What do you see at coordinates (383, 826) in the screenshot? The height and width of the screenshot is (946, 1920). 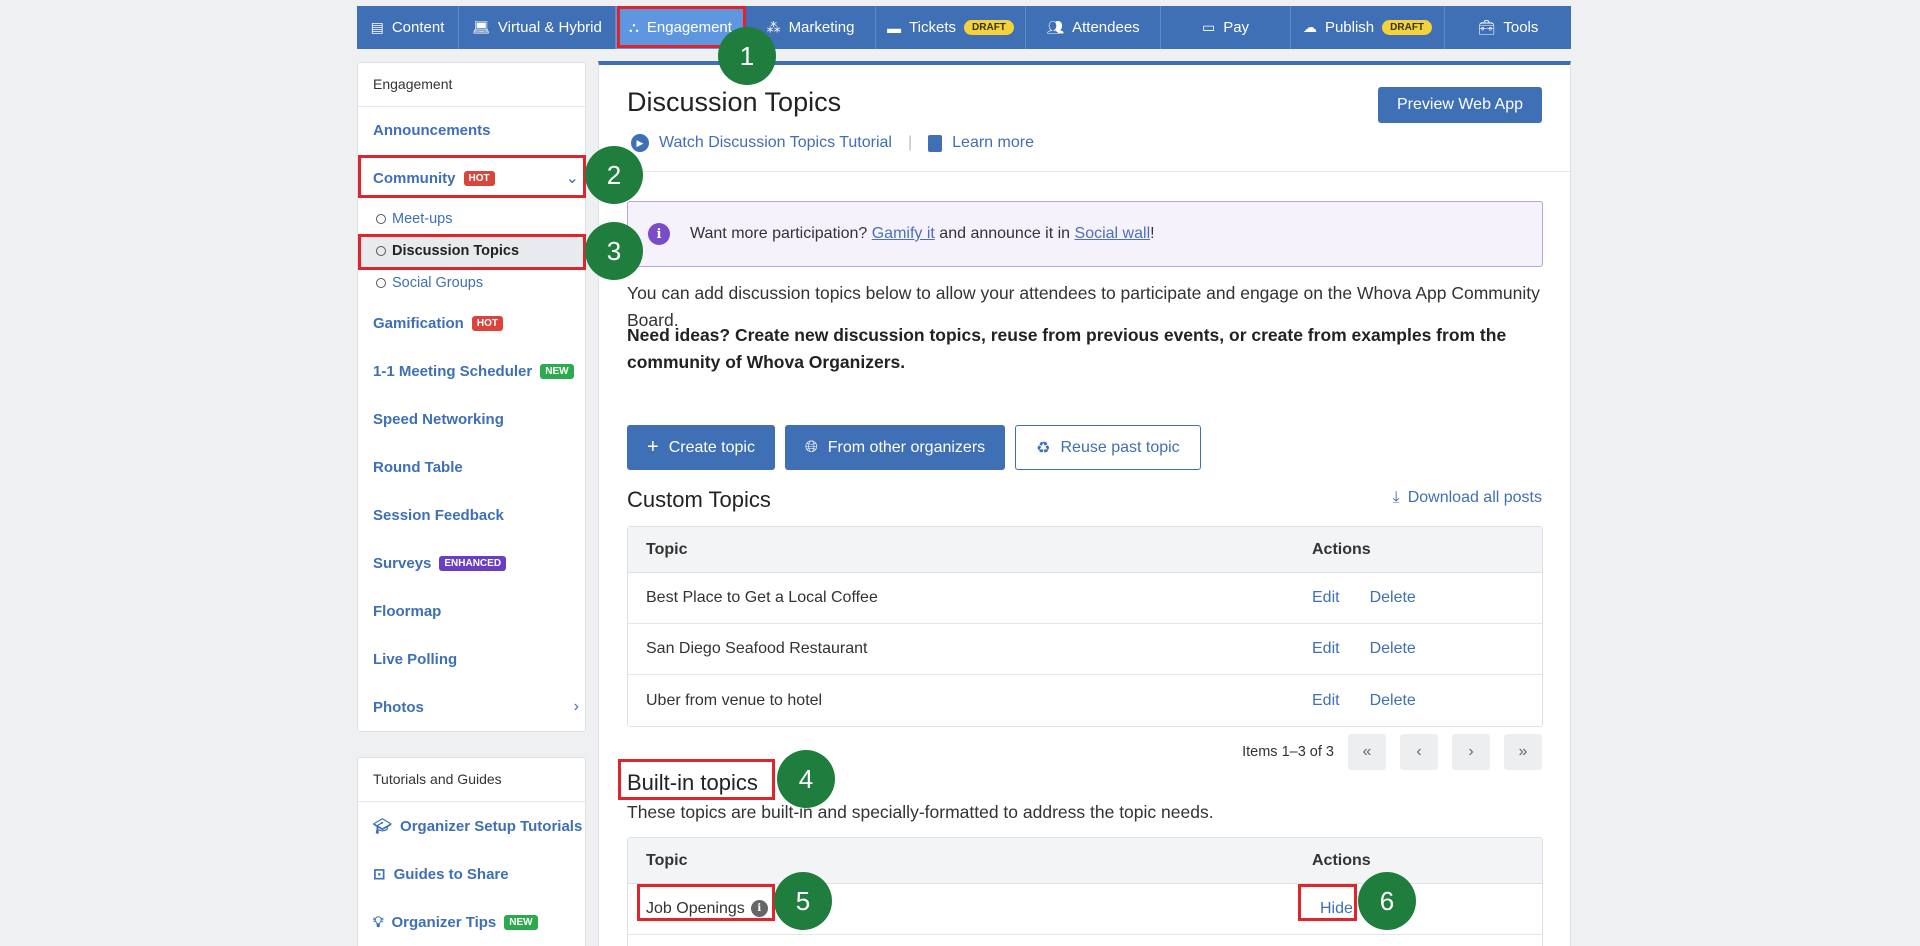 I see `graduation-cap-icon: 🎓︎` at bounding box center [383, 826].